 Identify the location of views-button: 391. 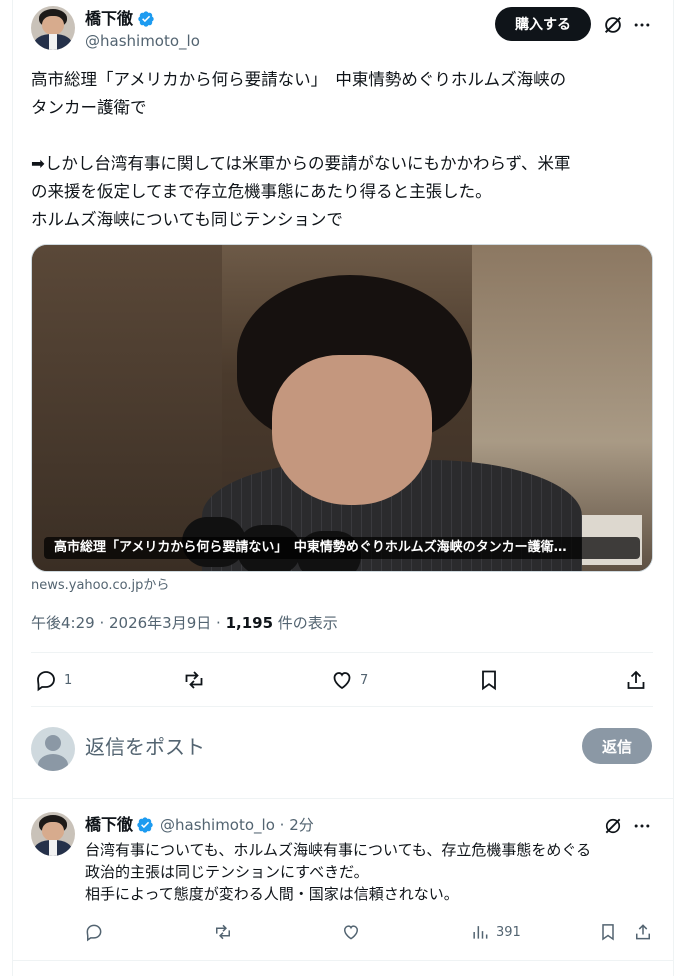
(495, 932).